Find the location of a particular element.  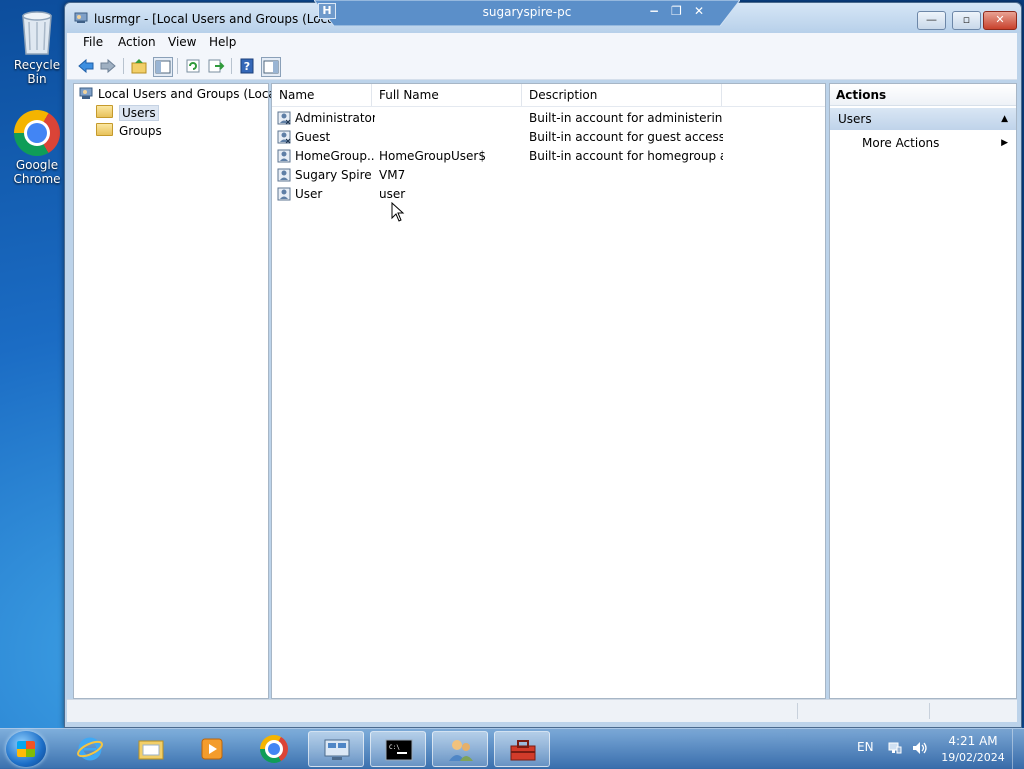

header-divider is located at coordinates (548, 106).